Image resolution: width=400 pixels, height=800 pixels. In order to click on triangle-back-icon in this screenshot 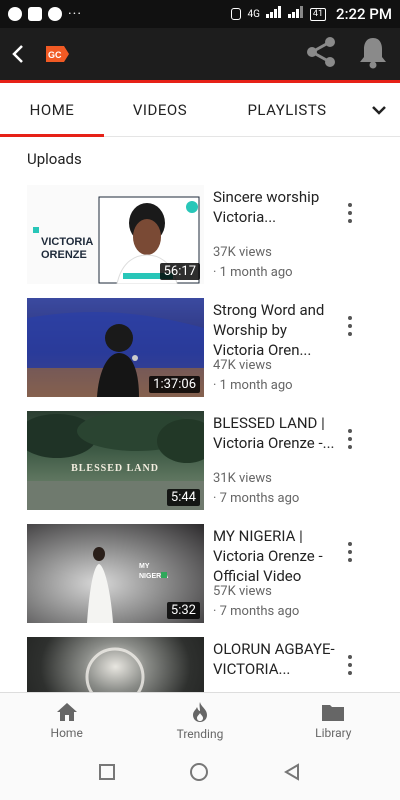, I will do `click(291, 772)`.